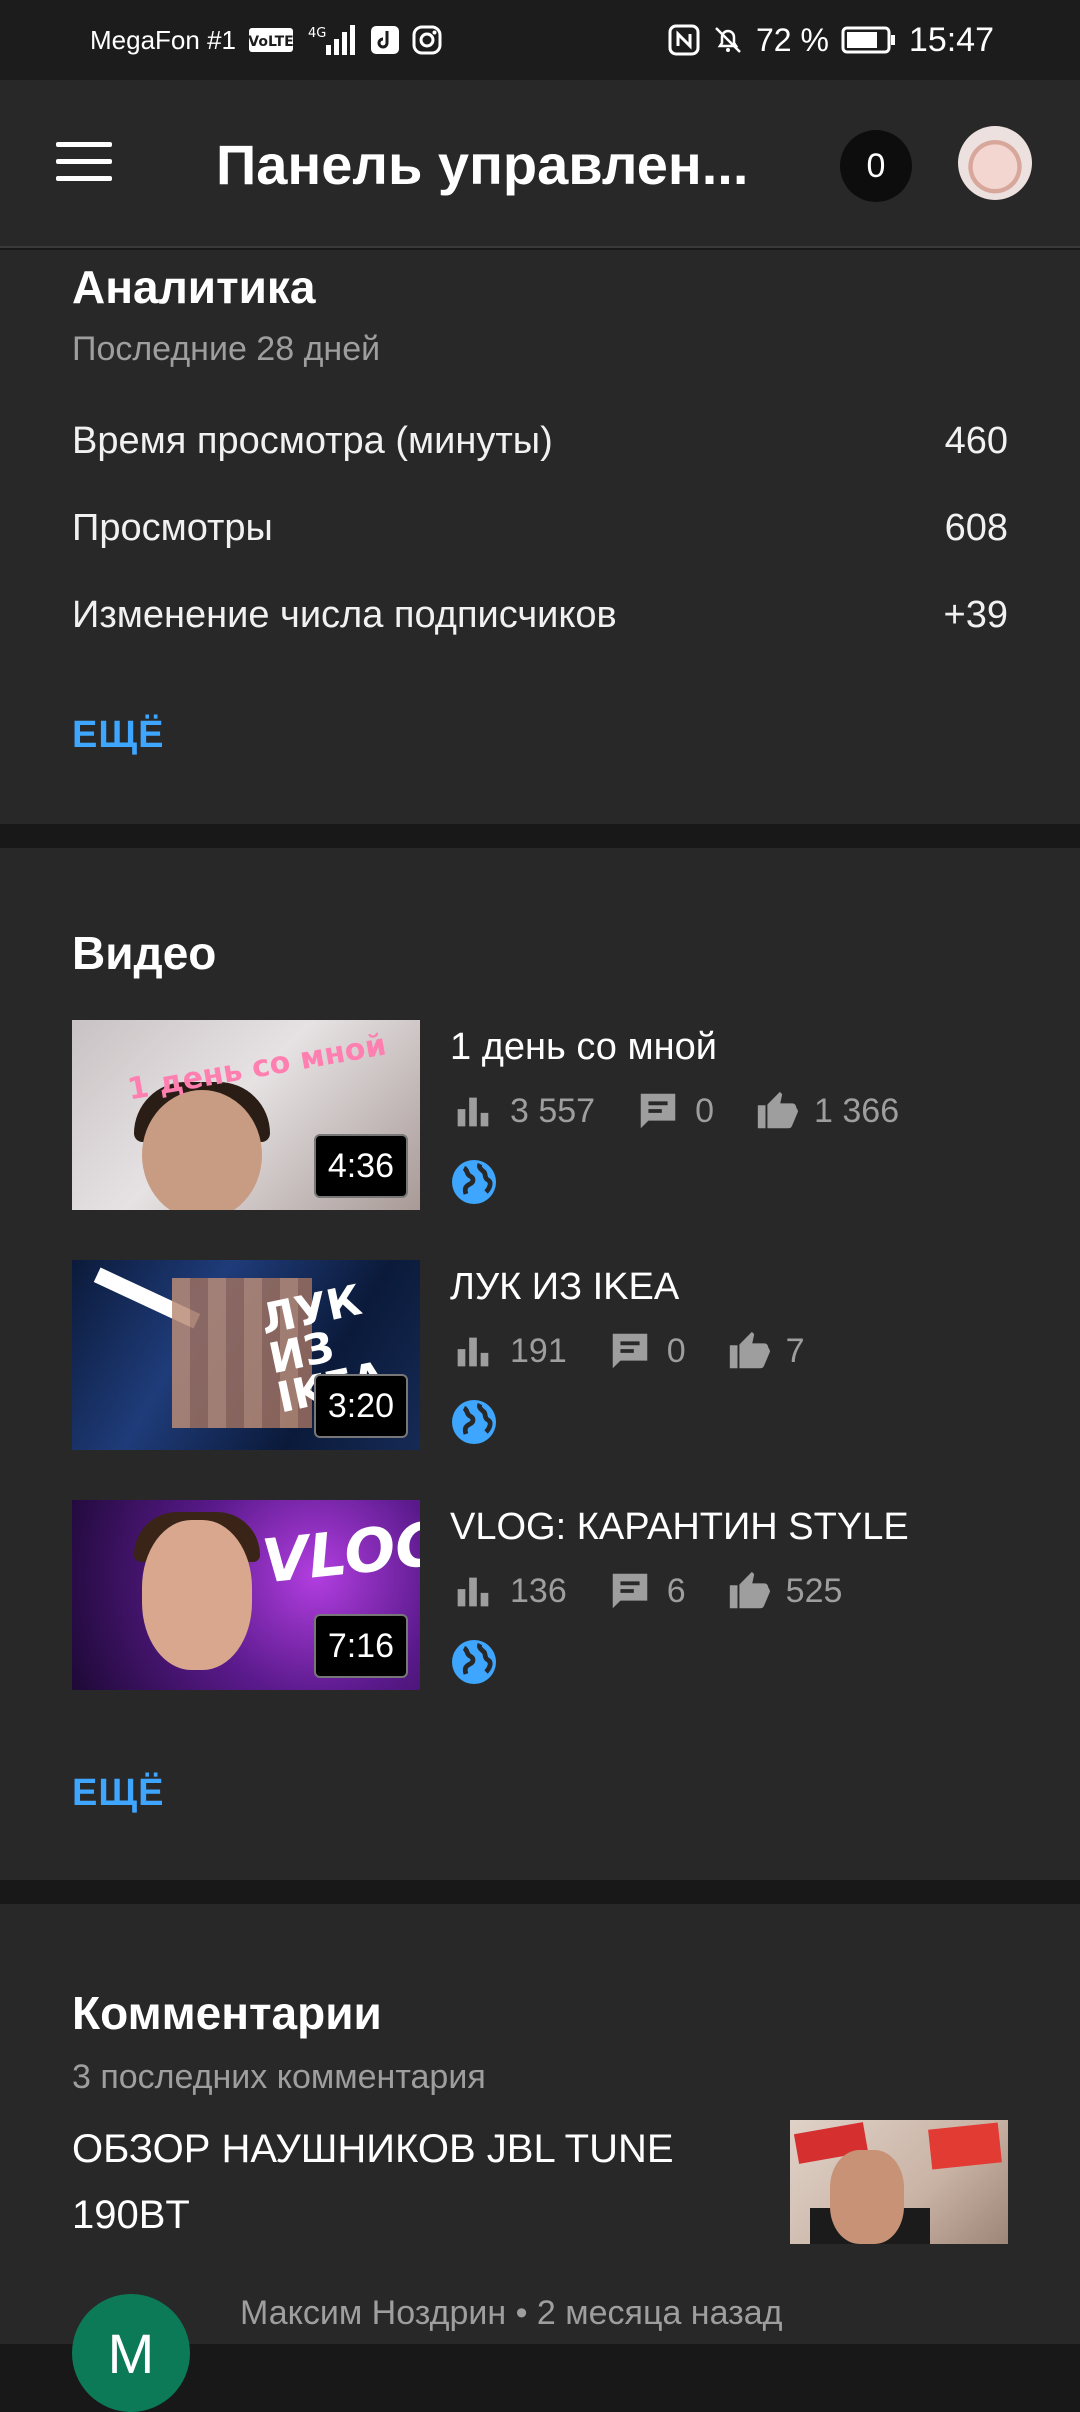 Image resolution: width=1080 pixels, height=2412 pixels. I want to click on likes-count: 1 366, so click(857, 1110).